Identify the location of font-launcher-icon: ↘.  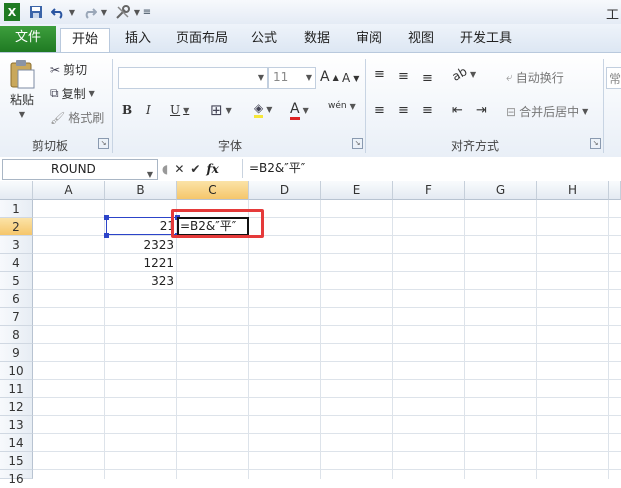
(357, 143).